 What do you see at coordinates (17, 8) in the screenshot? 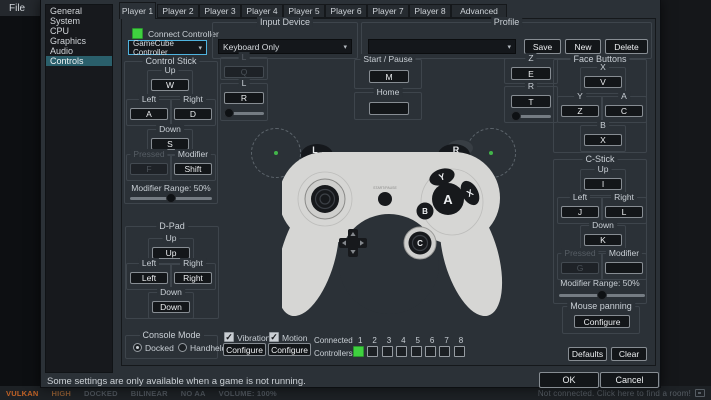
I see `menu-file: File` at bounding box center [17, 8].